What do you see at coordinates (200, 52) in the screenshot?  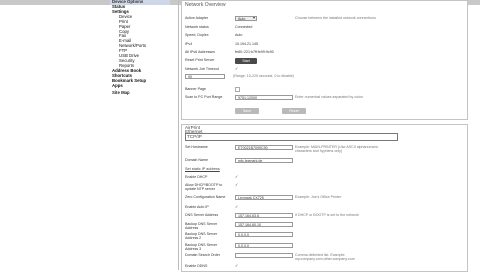 I see `ipv6-label: All IPv6 Addresses` at bounding box center [200, 52].